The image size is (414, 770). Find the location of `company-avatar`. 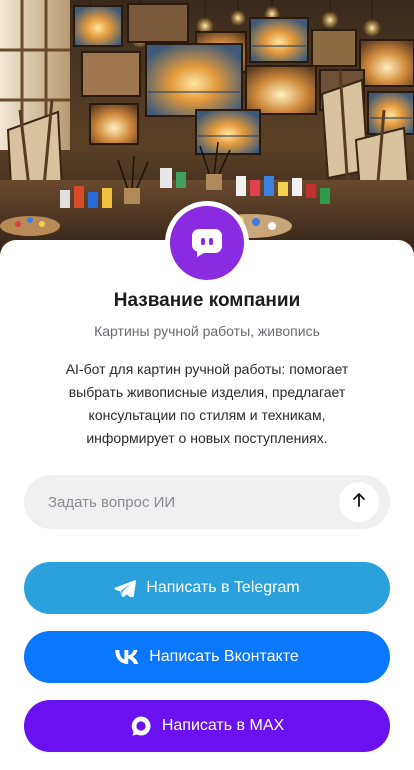

company-avatar is located at coordinates (207, 243).